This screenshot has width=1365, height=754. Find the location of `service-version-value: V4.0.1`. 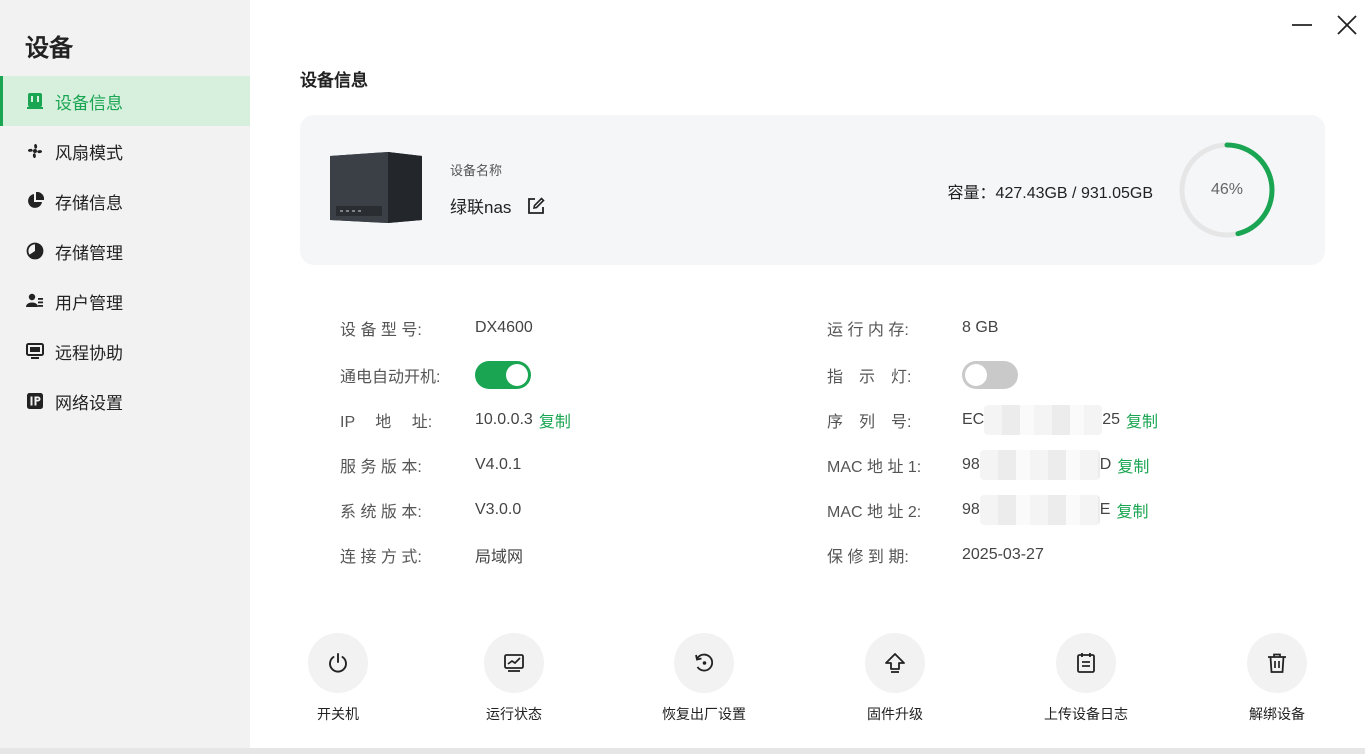

service-version-value: V4.0.1 is located at coordinates (498, 464).